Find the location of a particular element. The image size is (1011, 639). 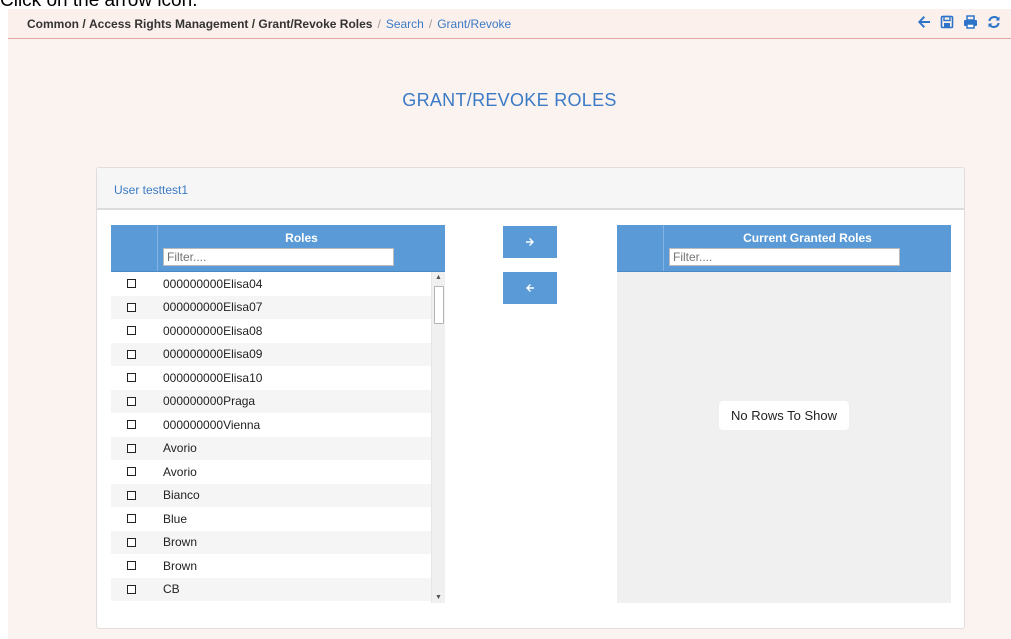

role-name: 000000000Elisa10 is located at coordinates (213, 377).